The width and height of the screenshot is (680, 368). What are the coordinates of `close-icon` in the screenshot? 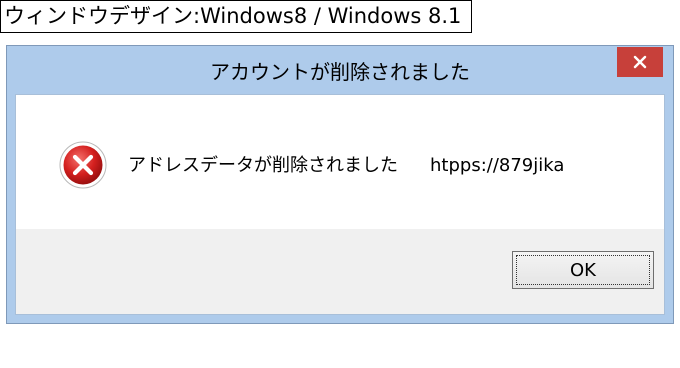 It's located at (640, 62).